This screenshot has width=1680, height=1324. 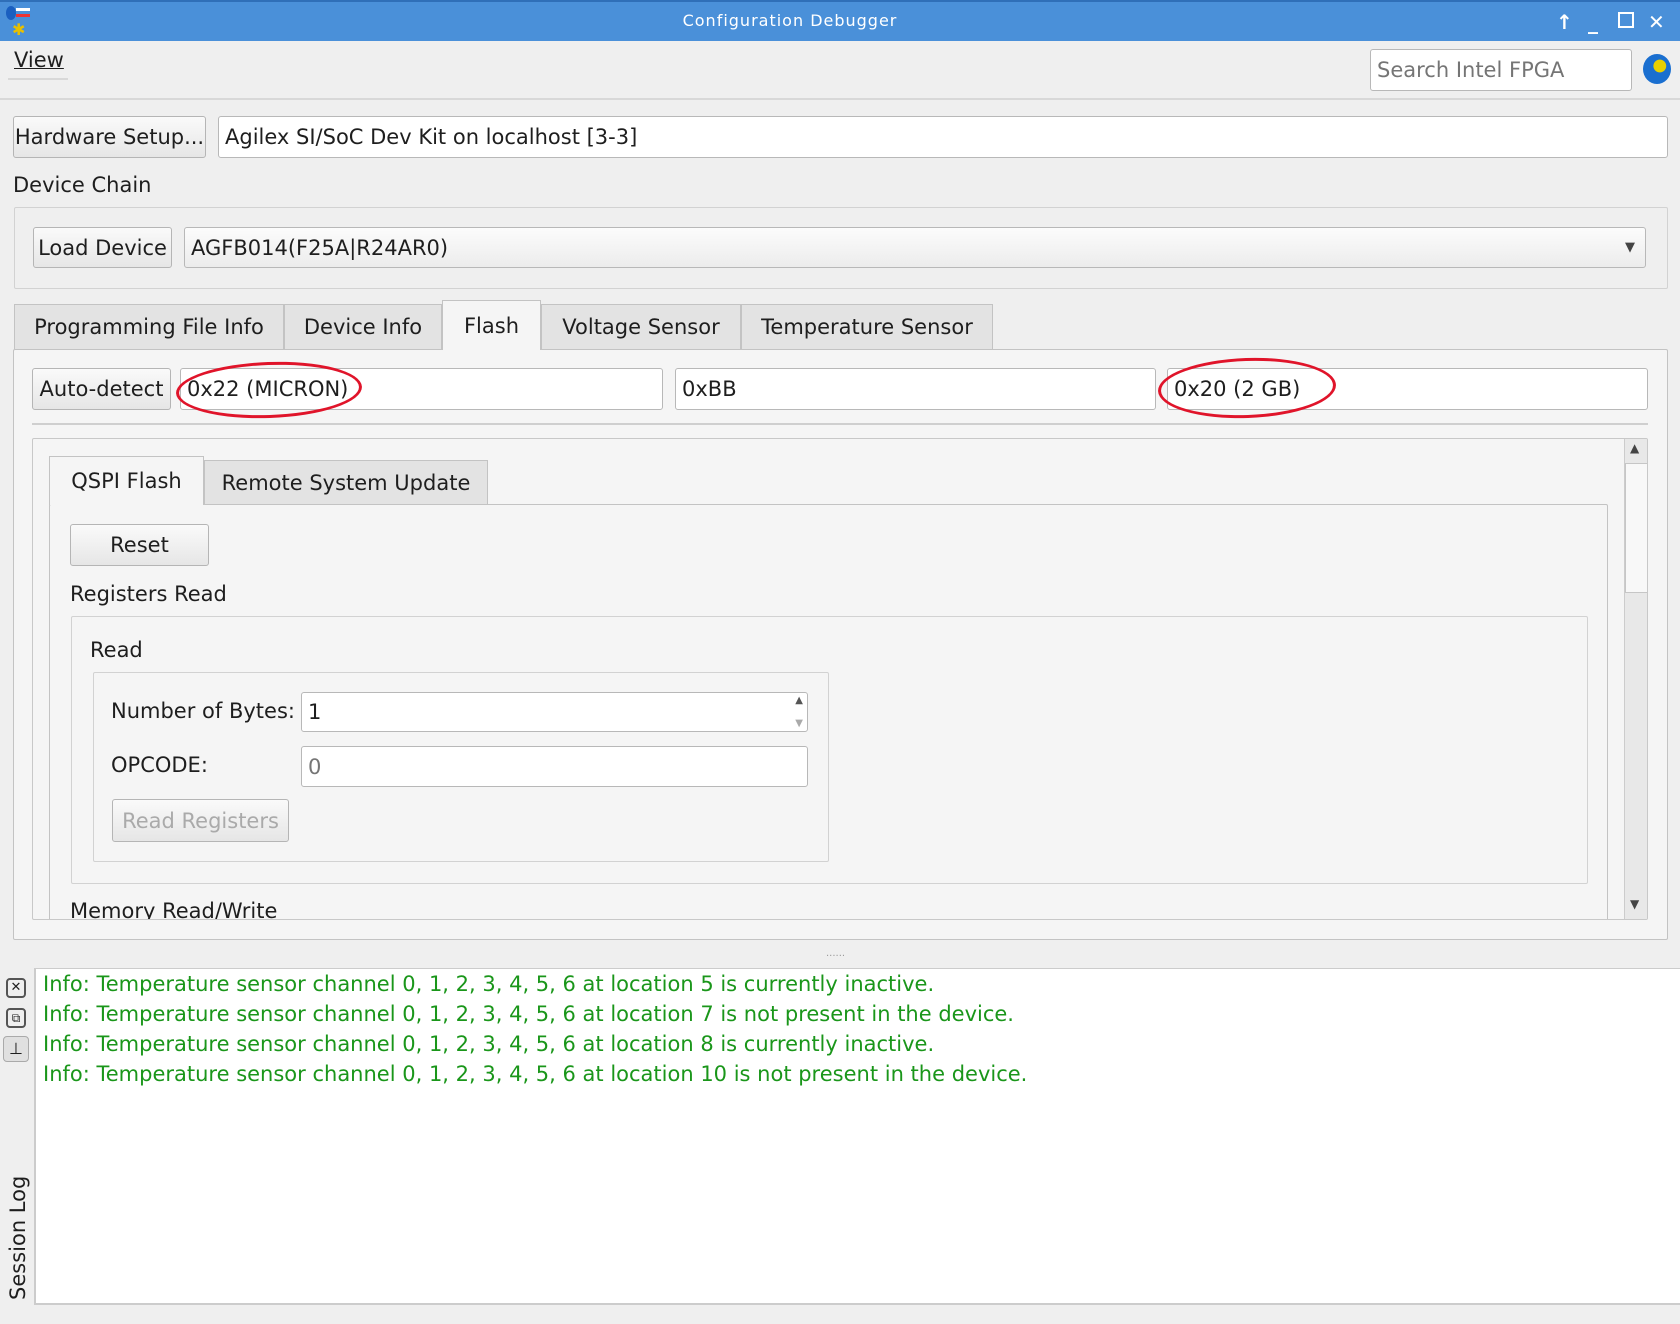 What do you see at coordinates (1634, 448) in the screenshot?
I see `scroll-up-icon: ▲` at bounding box center [1634, 448].